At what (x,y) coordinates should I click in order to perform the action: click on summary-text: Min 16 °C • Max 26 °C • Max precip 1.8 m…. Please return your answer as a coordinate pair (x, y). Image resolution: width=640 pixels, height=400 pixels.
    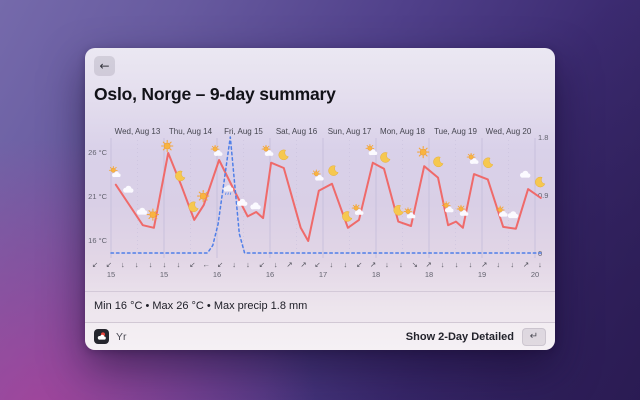
    Looking at the image, I should click on (201, 306).